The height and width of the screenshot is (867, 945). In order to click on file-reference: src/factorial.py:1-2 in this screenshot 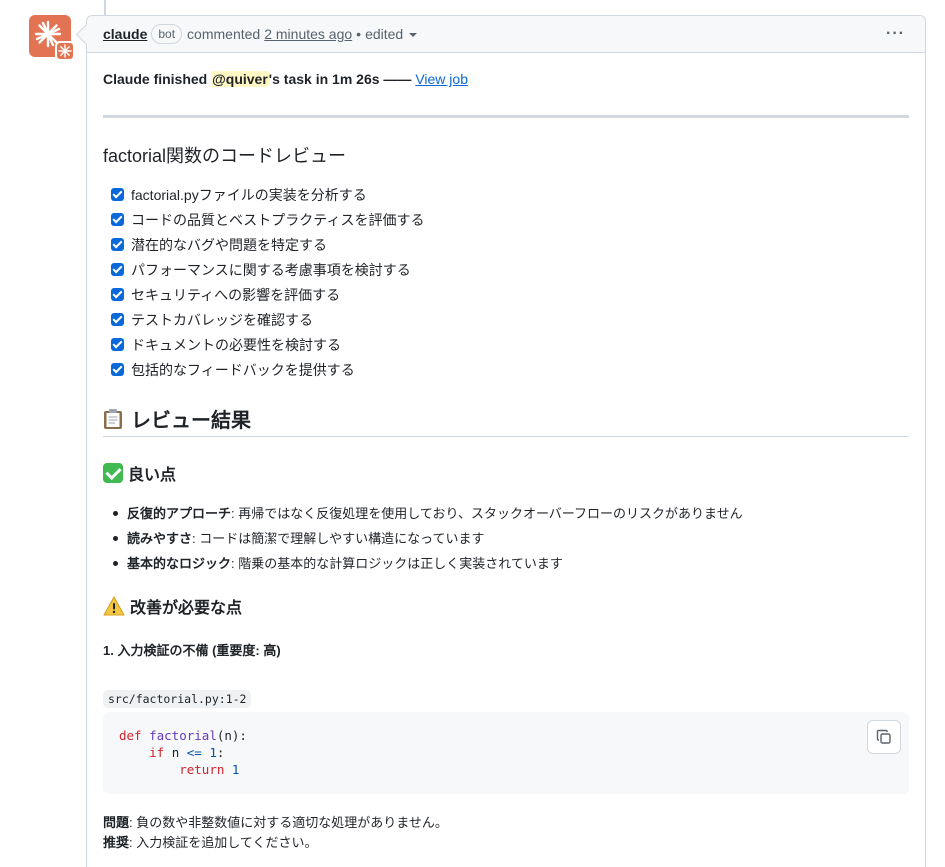, I will do `click(177, 699)`.